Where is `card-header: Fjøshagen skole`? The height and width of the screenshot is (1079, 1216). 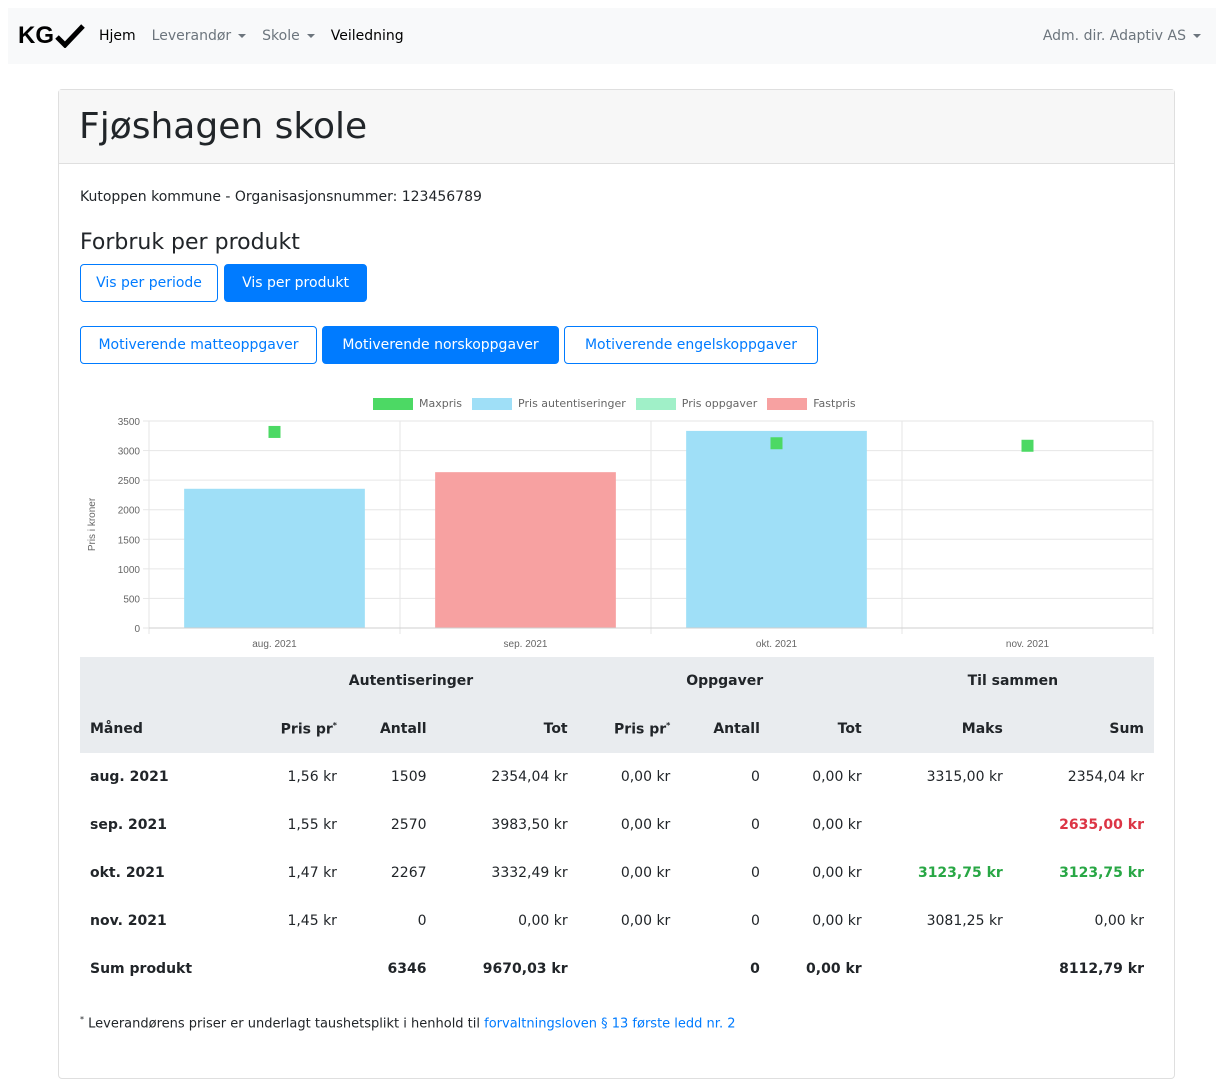
card-header: Fjøshagen skole is located at coordinates (616, 127).